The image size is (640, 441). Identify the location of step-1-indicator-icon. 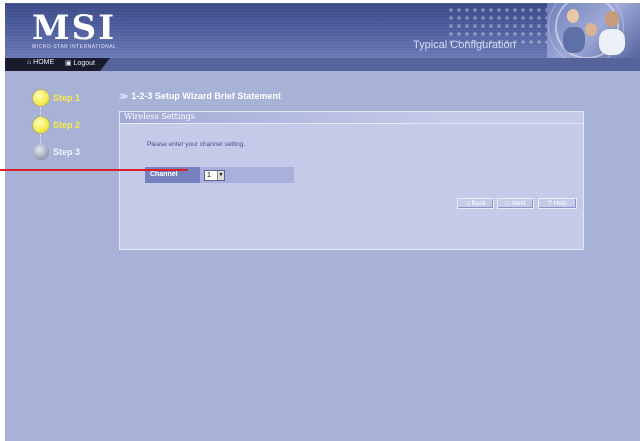
(41, 98).